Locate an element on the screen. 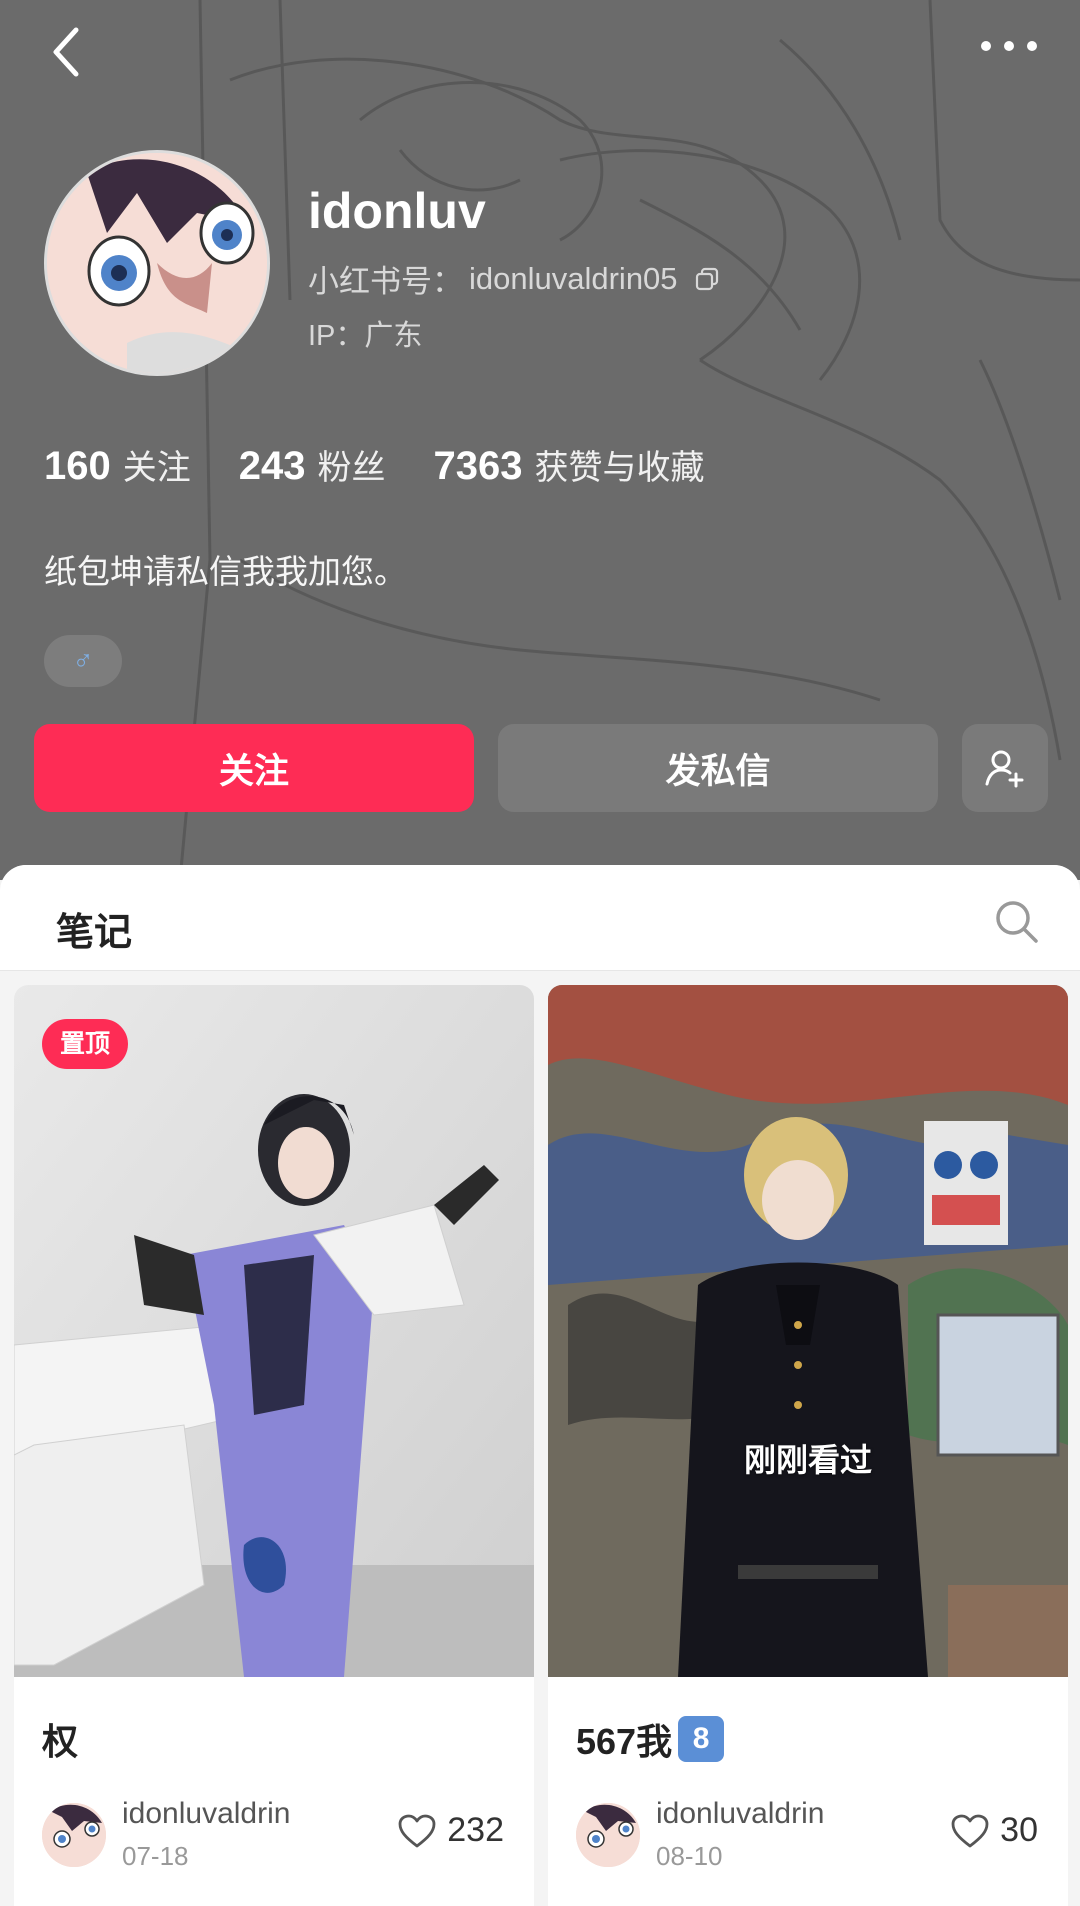 Image resolution: width=1080 pixels, height=1906 pixels. like-button: 232 is located at coordinates (450, 1830).